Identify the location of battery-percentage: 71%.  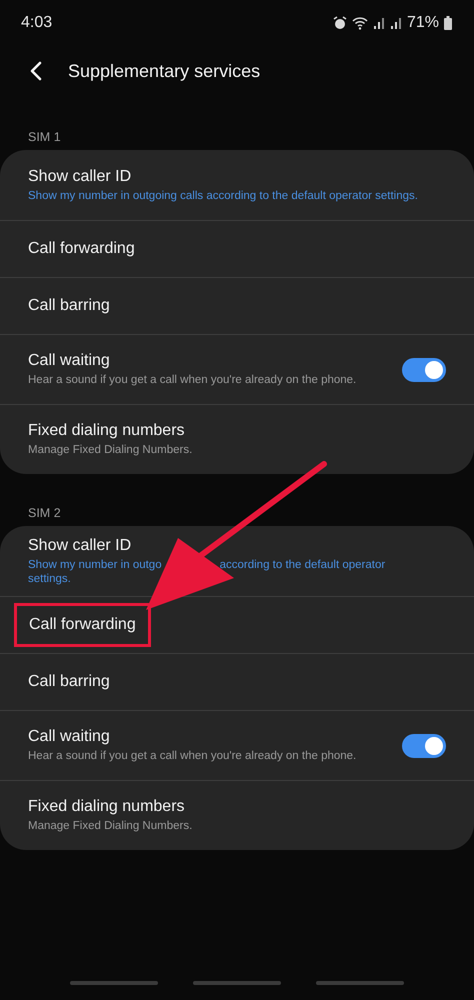
(422, 23).